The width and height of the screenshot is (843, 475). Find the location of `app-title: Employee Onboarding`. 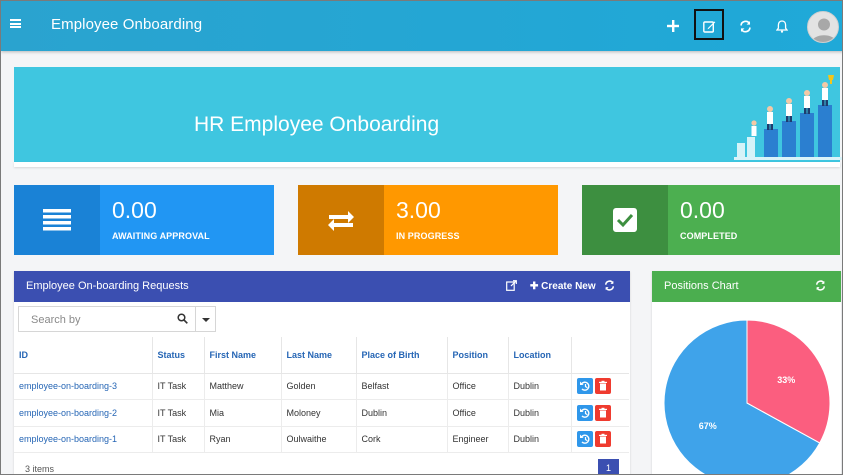

app-title: Employee Onboarding is located at coordinates (127, 24).